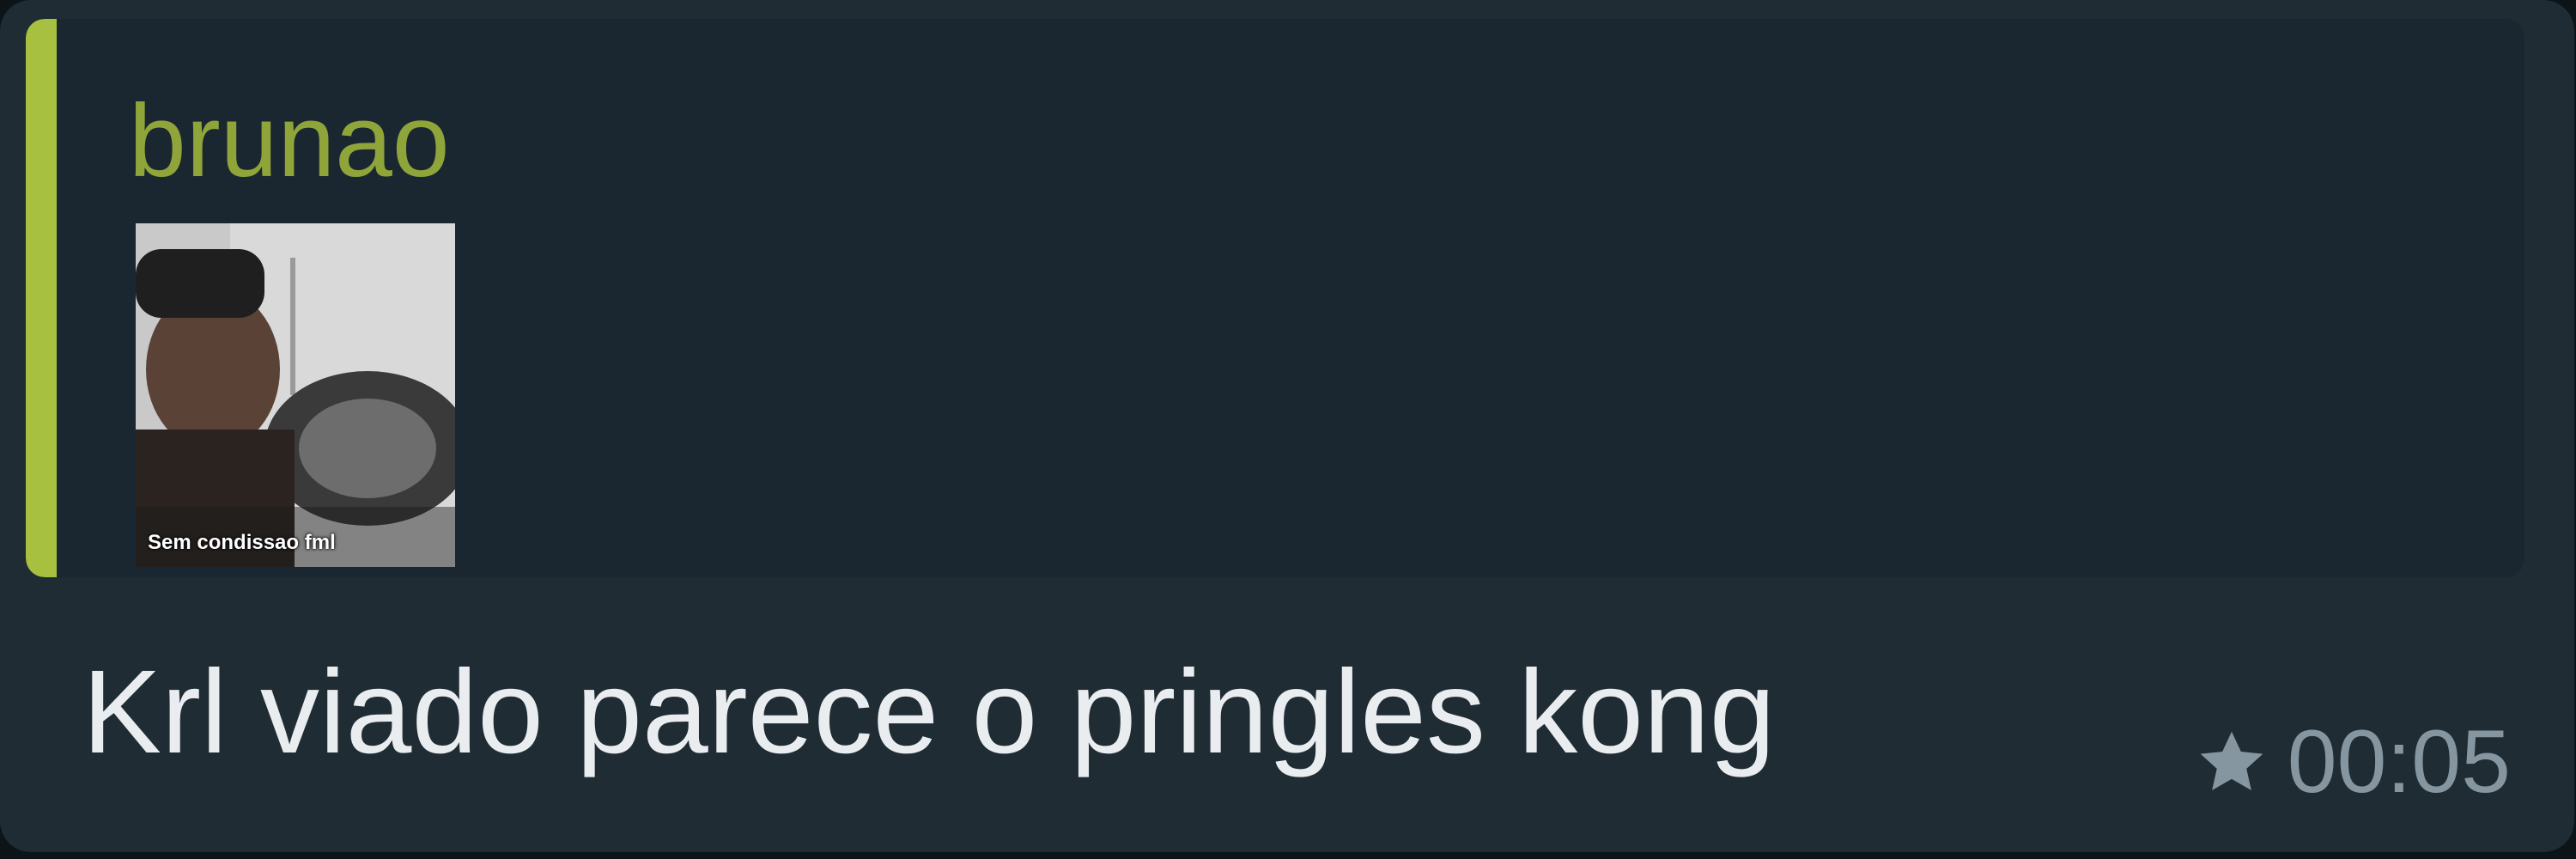 The width and height of the screenshot is (2576, 859). I want to click on message-timestamp: 00:05, so click(2399, 762).